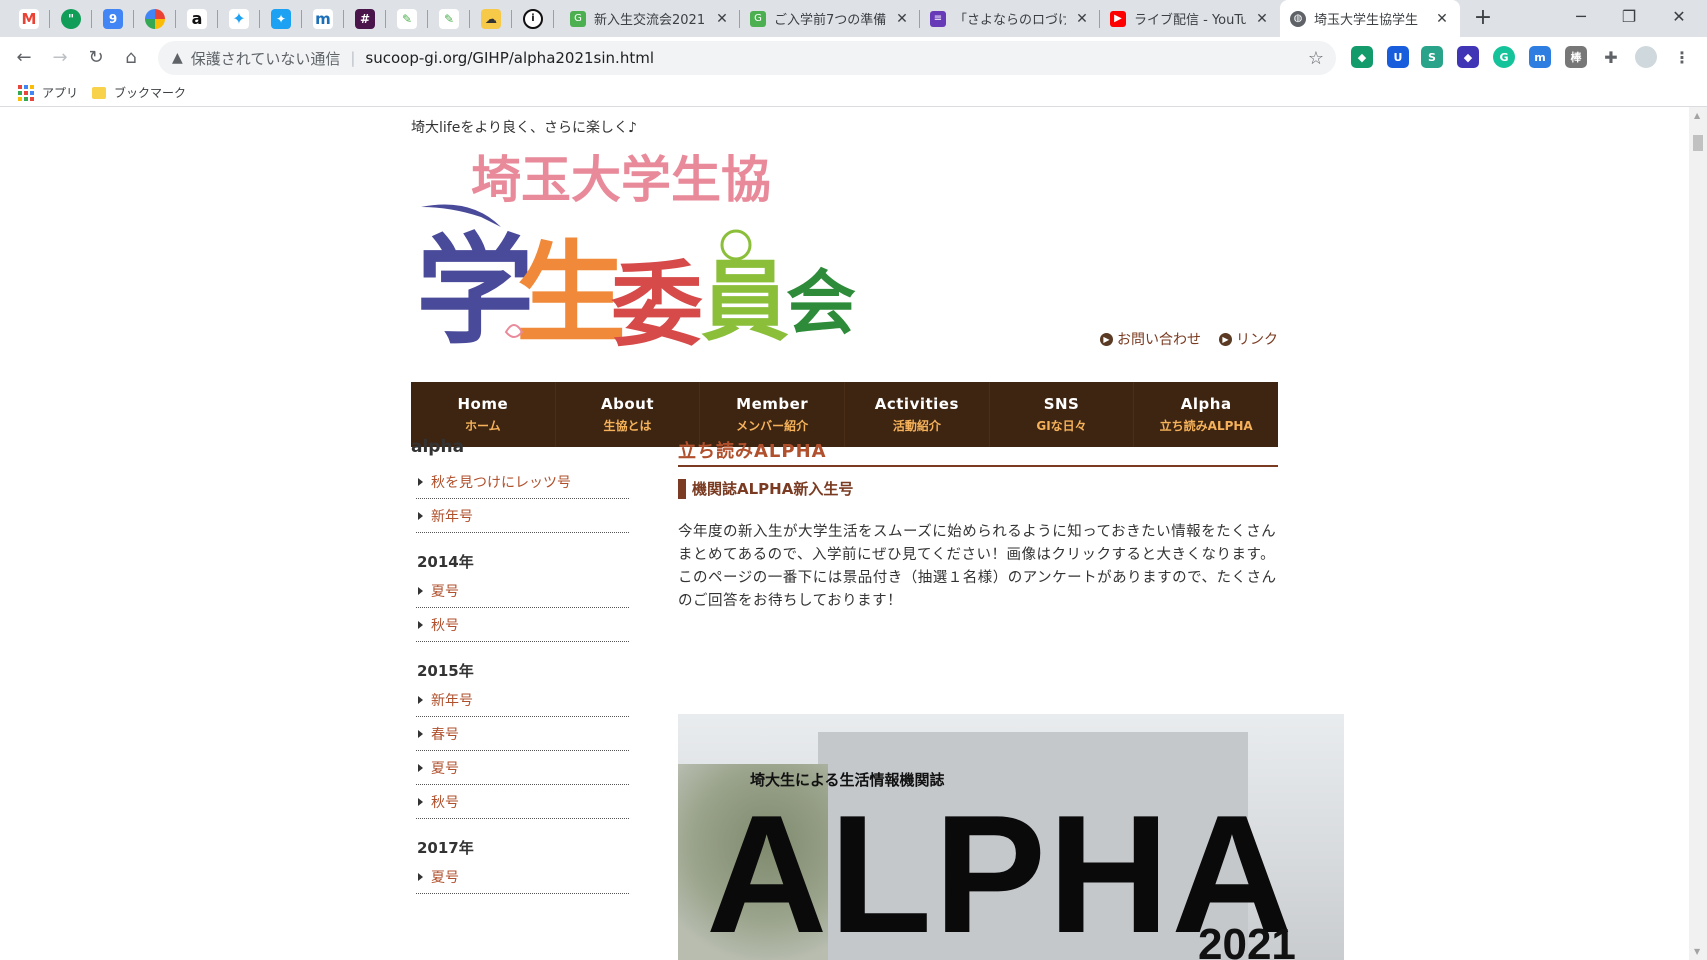 The width and height of the screenshot is (1707, 960). I want to click on contact-link: ▶ お問い合わせ, so click(1150, 339).